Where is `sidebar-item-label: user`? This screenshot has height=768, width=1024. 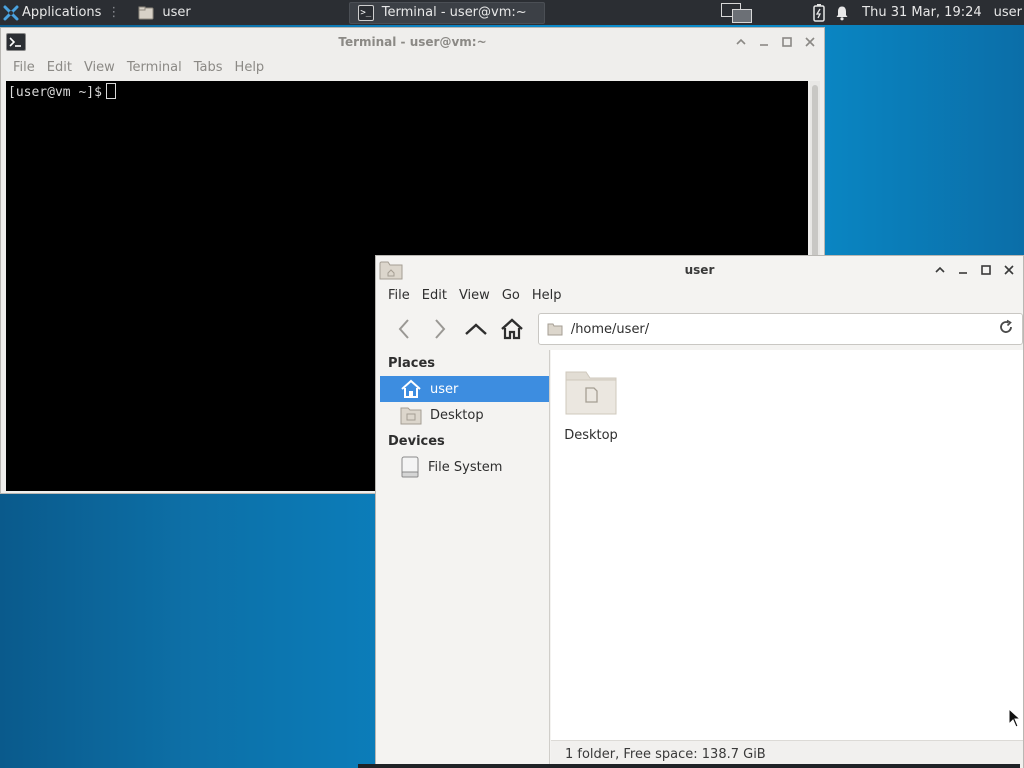 sidebar-item-label: user is located at coordinates (444, 389).